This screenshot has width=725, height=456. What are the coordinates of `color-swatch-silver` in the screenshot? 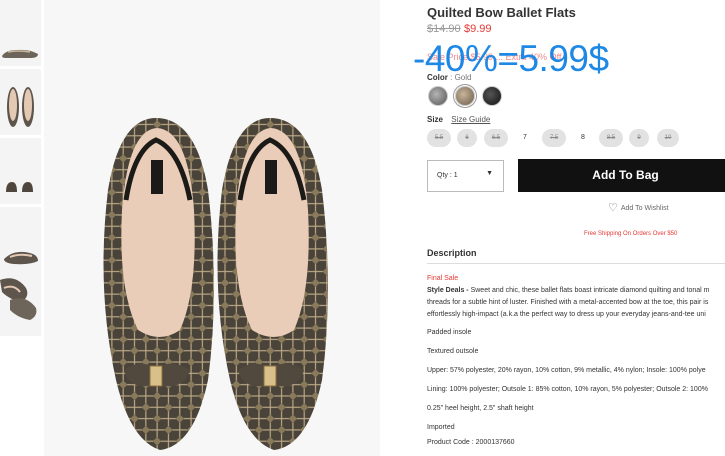 It's located at (438, 96).